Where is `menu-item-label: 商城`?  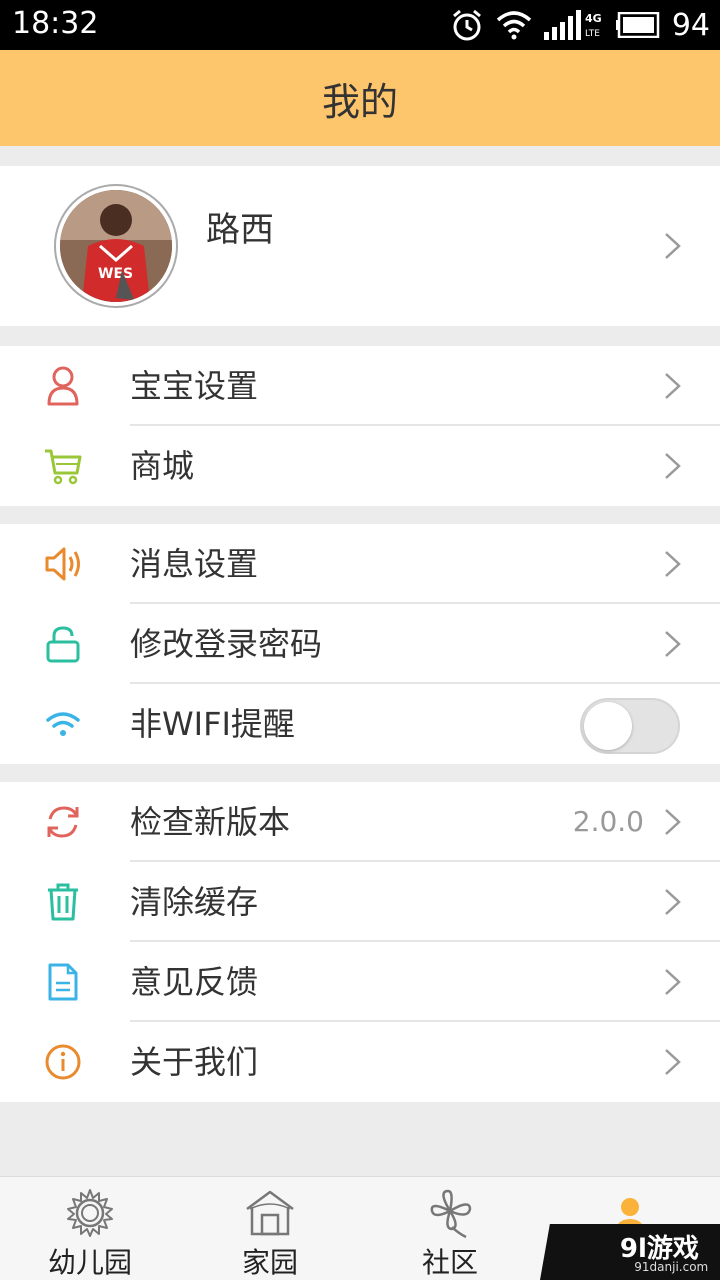
menu-item-label: 商城 is located at coordinates (162, 466).